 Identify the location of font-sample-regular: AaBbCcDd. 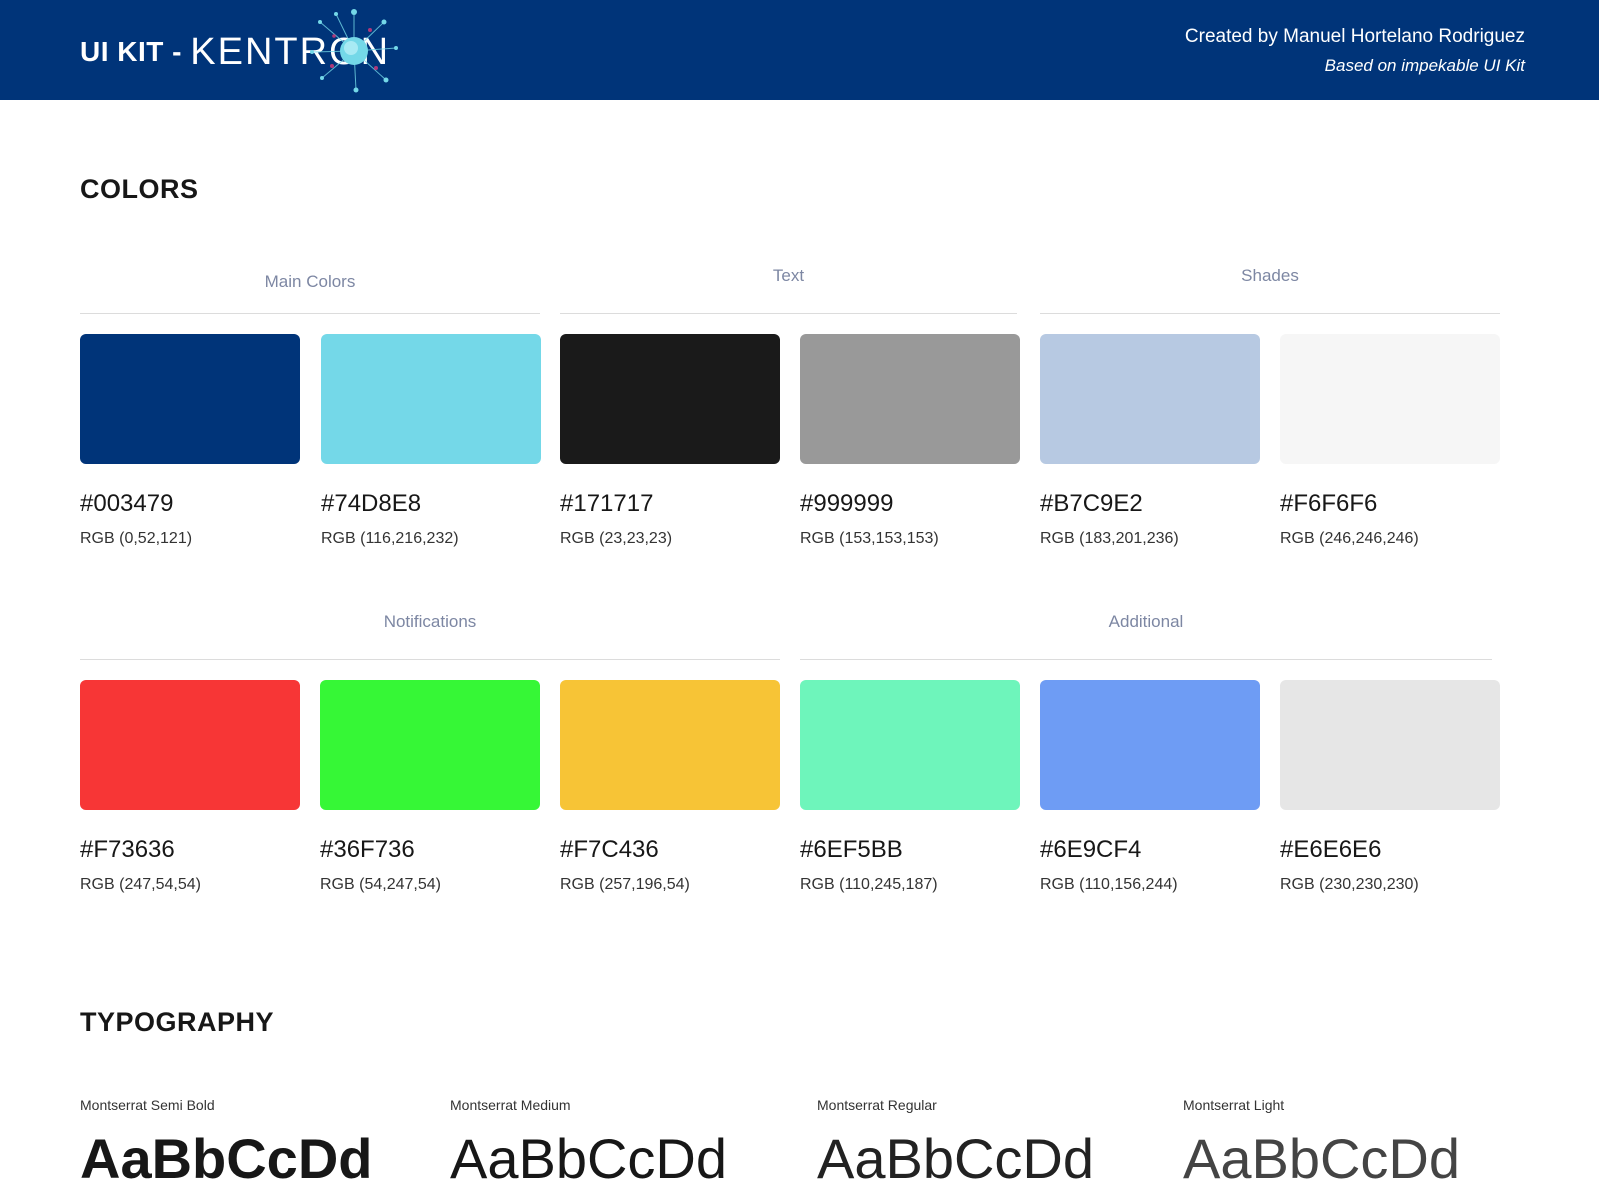
(956, 1158).